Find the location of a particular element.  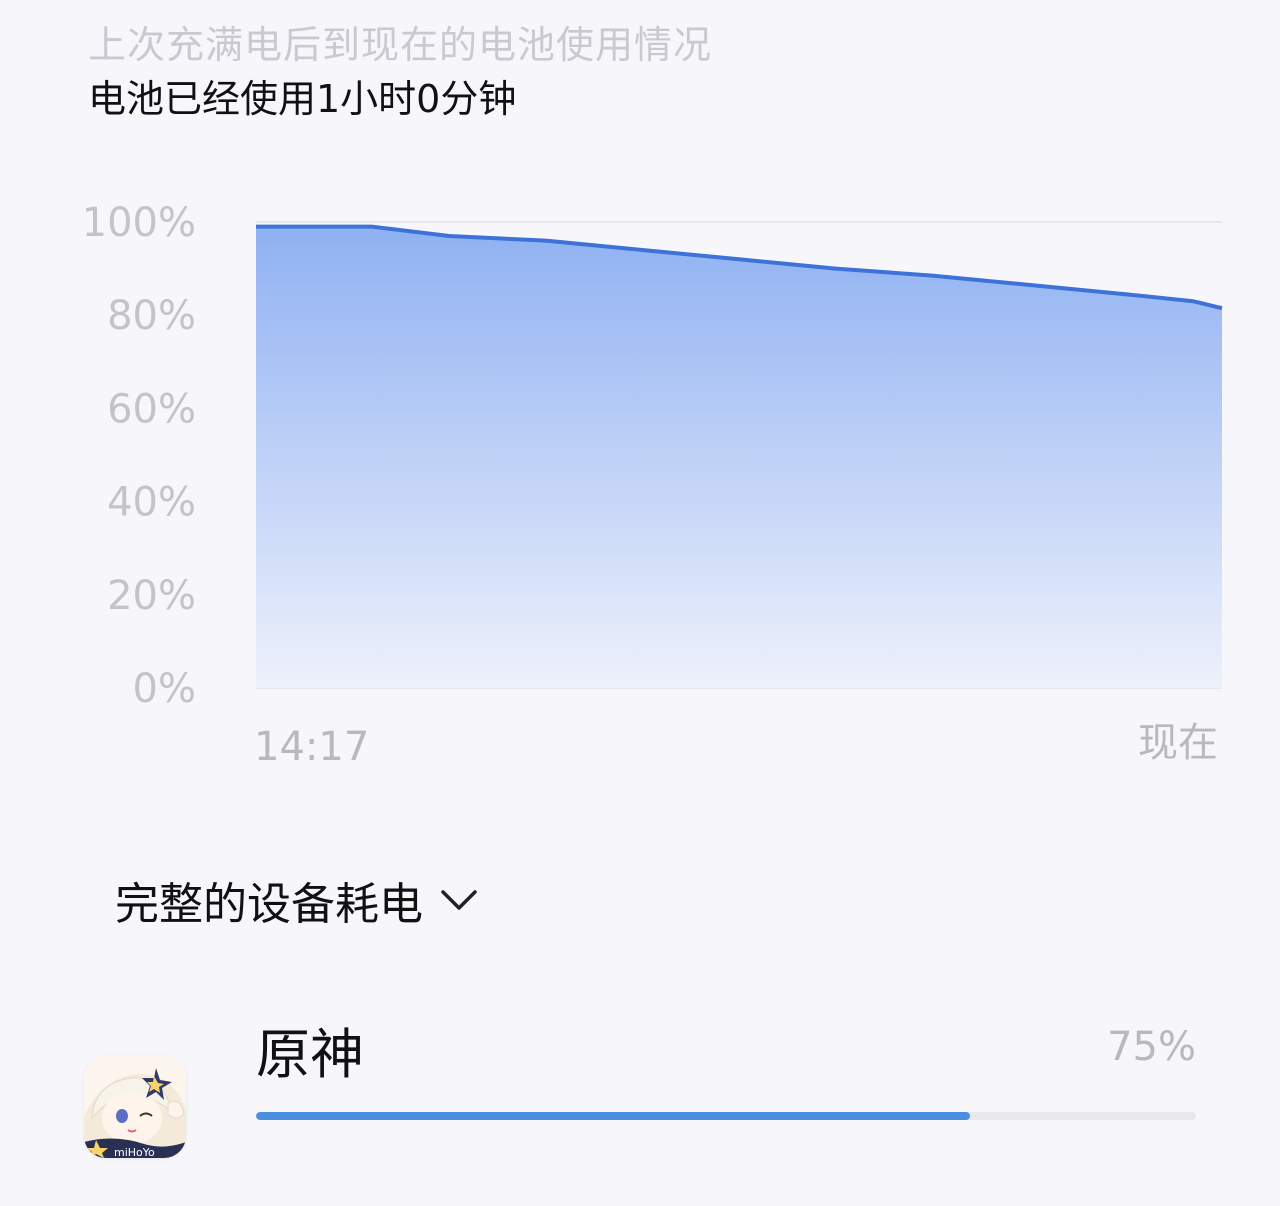

app-usage-bar-fill is located at coordinates (613, 1116).